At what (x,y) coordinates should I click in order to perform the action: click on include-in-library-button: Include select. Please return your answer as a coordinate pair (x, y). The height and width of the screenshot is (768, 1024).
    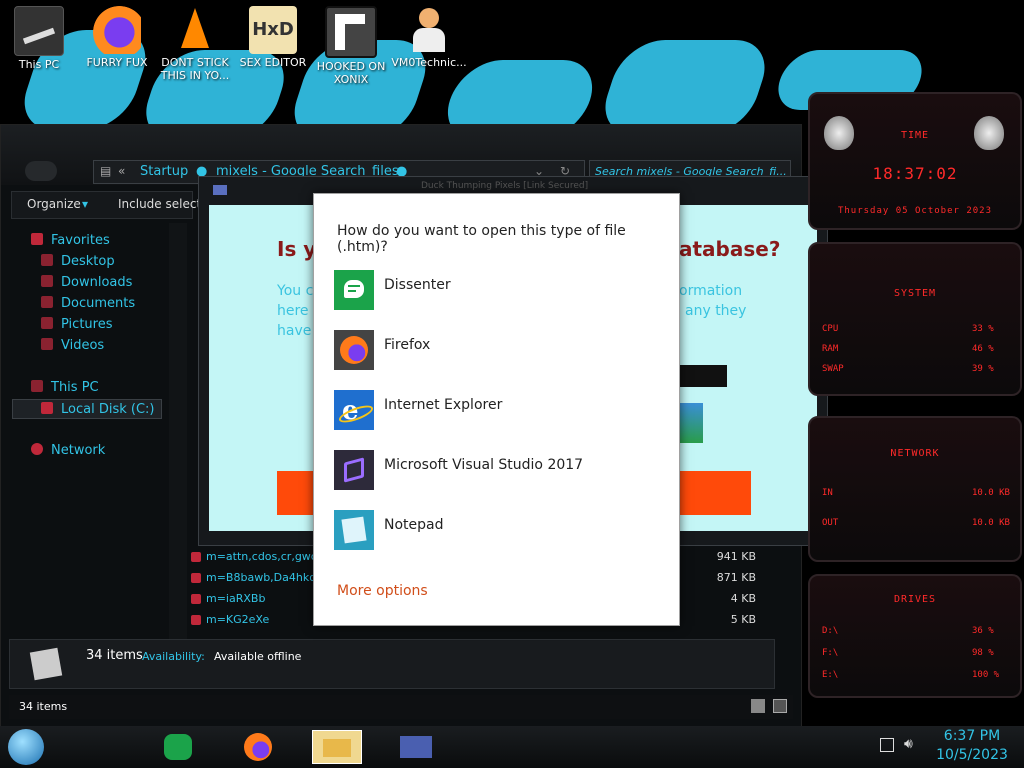
    Looking at the image, I should click on (159, 204).